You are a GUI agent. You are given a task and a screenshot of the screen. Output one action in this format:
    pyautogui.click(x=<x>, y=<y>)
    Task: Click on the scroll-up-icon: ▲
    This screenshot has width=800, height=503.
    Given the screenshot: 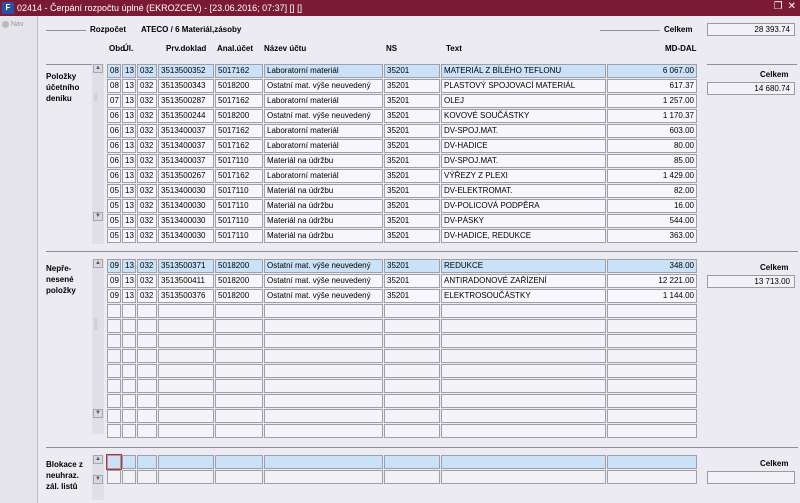 What is the action you would take?
    pyautogui.click(x=98, y=263)
    